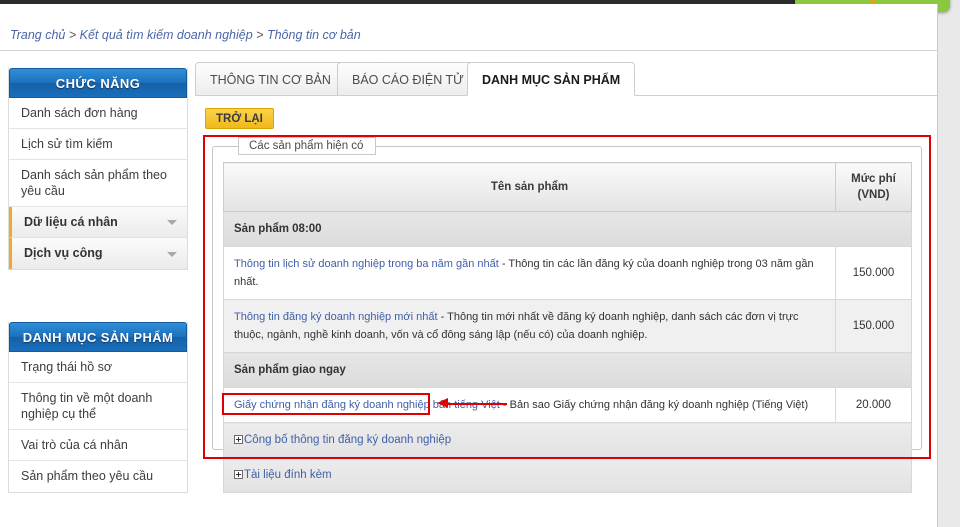 The width and height of the screenshot is (960, 527). What do you see at coordinates (94, 183) in the screenshot?
I see `sidebar-item-label: Danh sách sản phẩm theo yêu cầu` at bounding box center [94, 183].